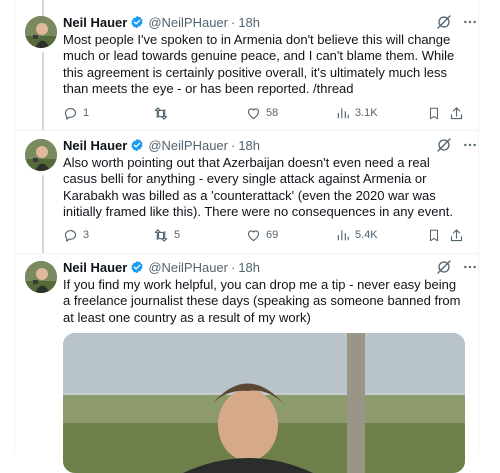 Image resolution: width=500 pixels, height=473 pixels. I want to click on like-button: 69, so click(262, 235).